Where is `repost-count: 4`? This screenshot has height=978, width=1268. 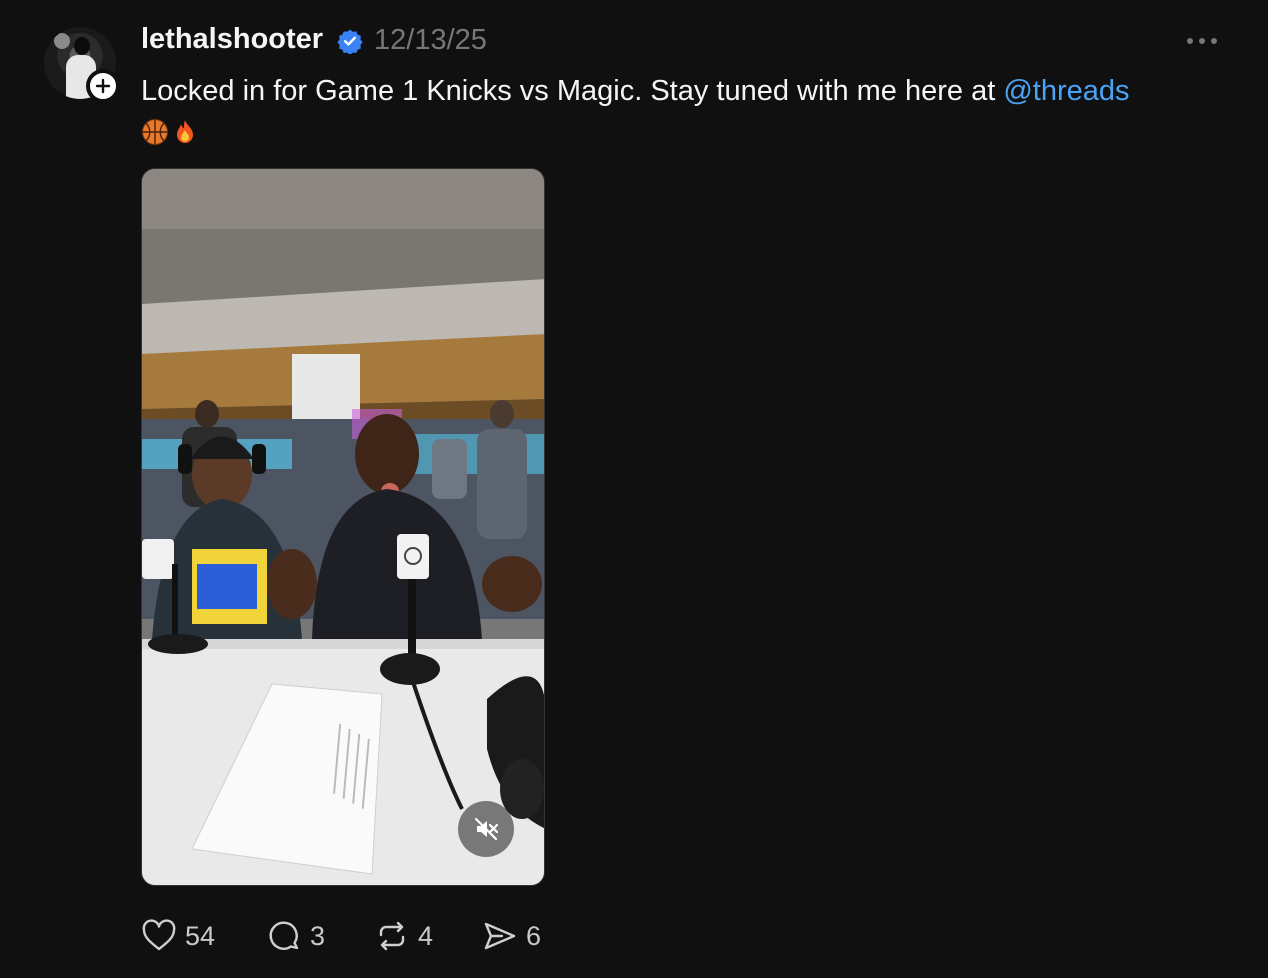 repost-count: 4 is located at coordinates (426, 935).